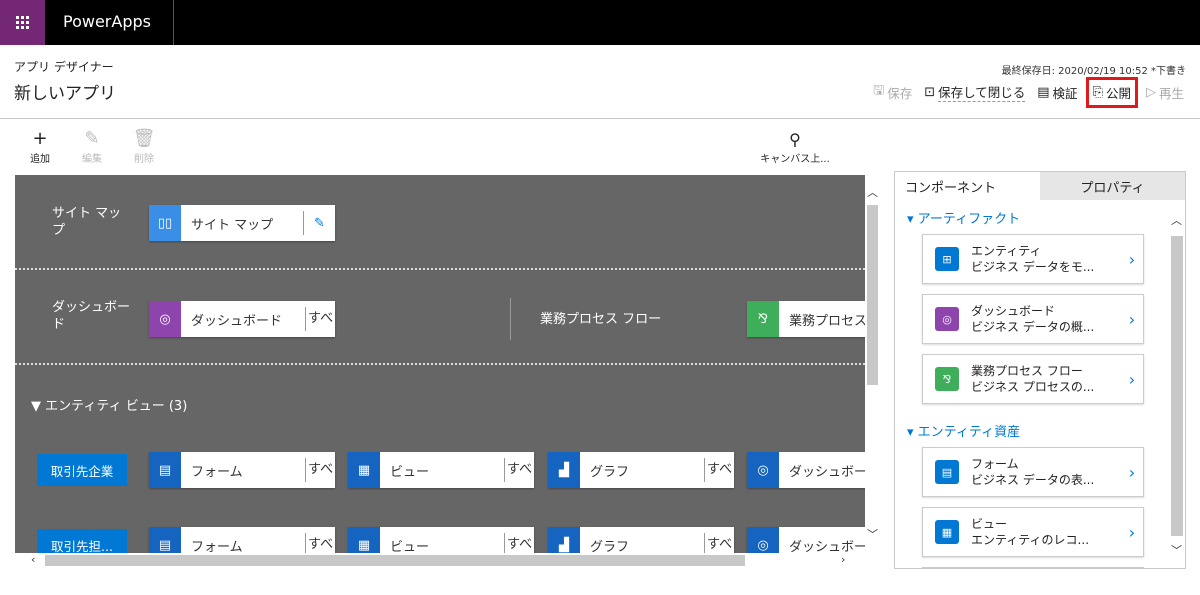 Image resolution: width=1200 pixels, height=595 pixels. I want to click on app-launcher-button, so click(22, 22).